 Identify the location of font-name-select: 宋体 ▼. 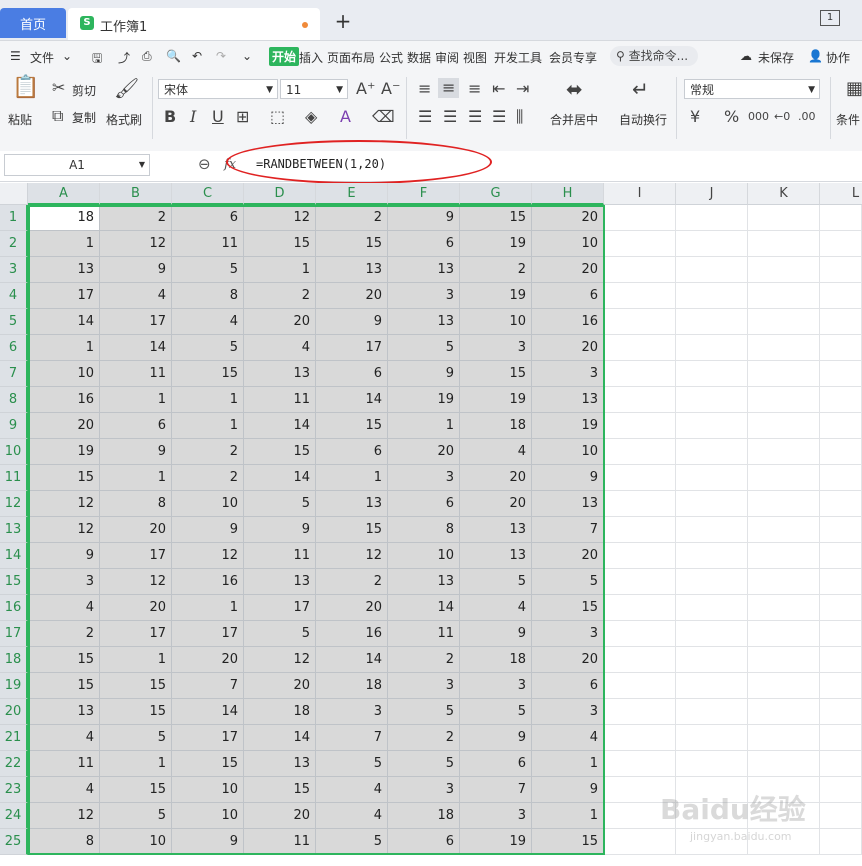
(218, 89).